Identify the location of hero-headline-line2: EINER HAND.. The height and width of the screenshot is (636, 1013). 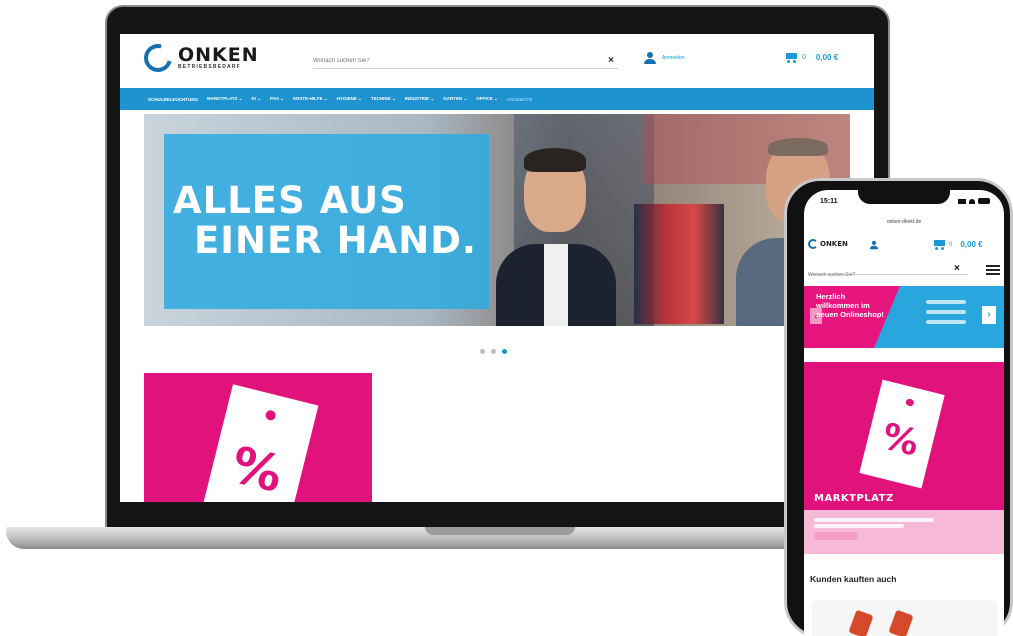
(335, 240).